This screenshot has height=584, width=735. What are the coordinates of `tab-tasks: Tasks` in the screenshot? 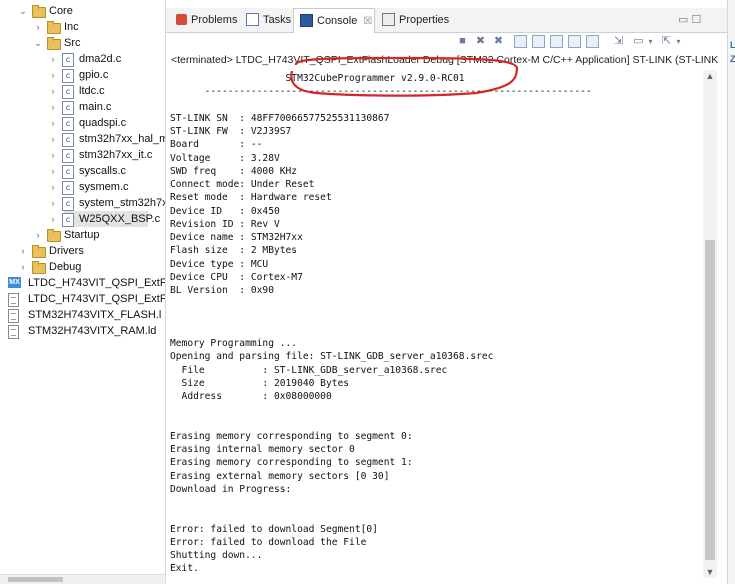 It's located at (266, 20).